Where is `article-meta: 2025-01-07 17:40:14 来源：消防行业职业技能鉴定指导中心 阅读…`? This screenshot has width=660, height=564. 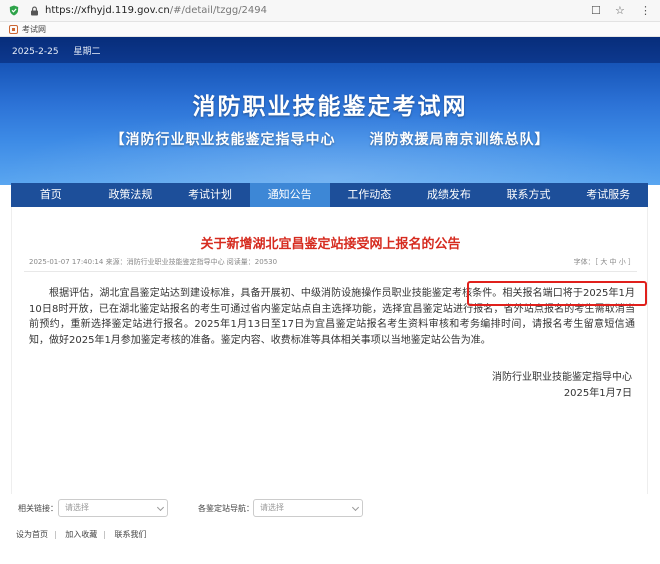
article-meta: 2025-01-07 17:40:14 来源：消防行业职业技能鉴定指导中心 阅读… is located at coordinates (153, 262).